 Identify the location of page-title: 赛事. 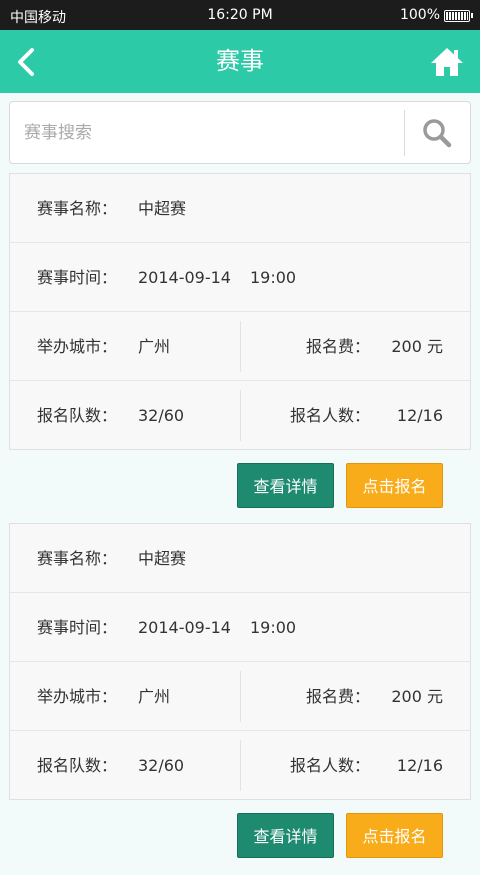
(240, 61).